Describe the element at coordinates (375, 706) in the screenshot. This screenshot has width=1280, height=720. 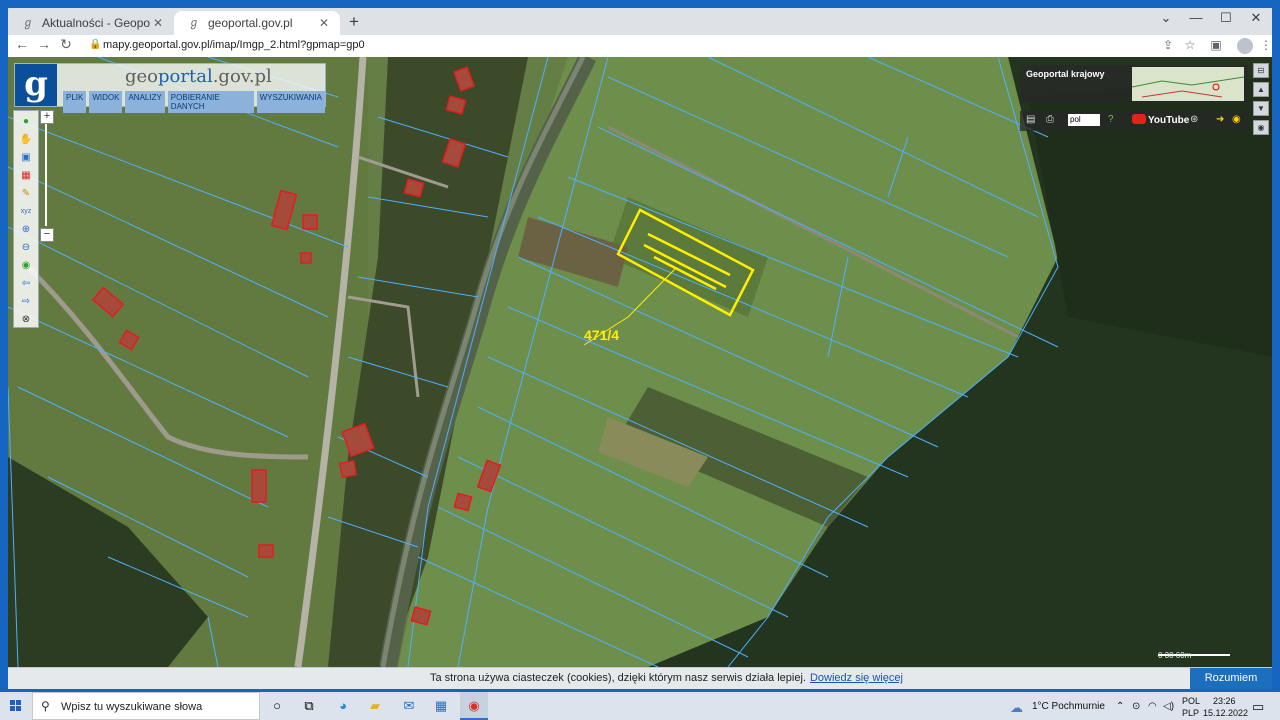
I see `file-explorer-icon: ▰` at that location.